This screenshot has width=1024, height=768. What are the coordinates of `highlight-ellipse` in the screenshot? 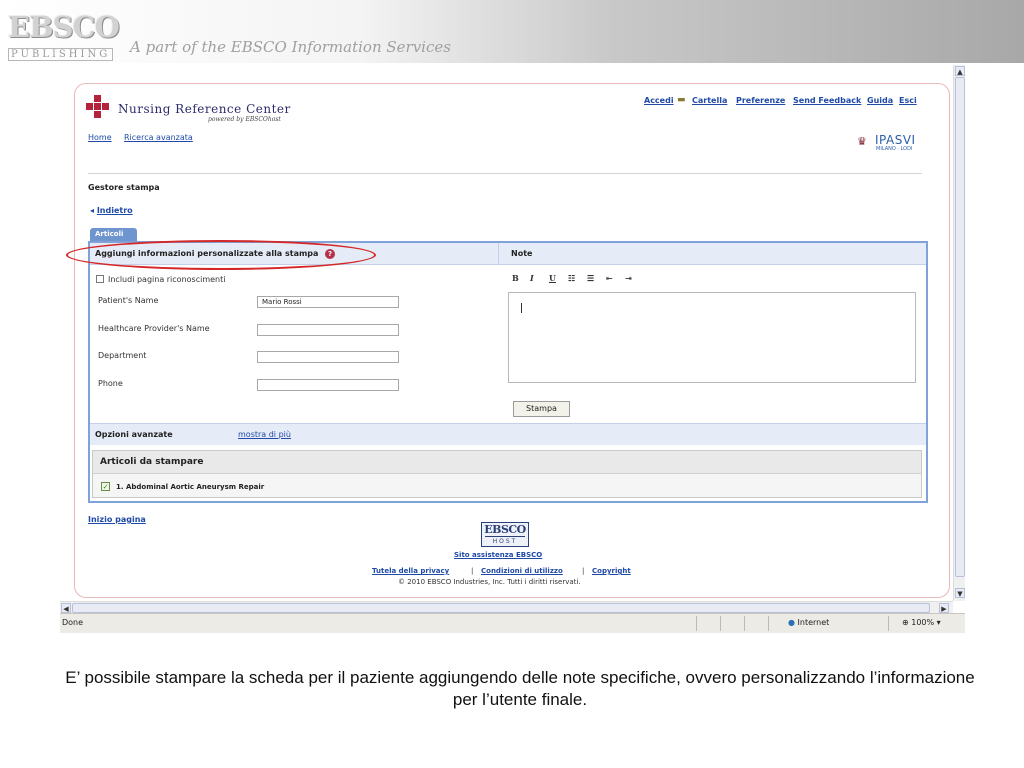 It's located at (221, 255).